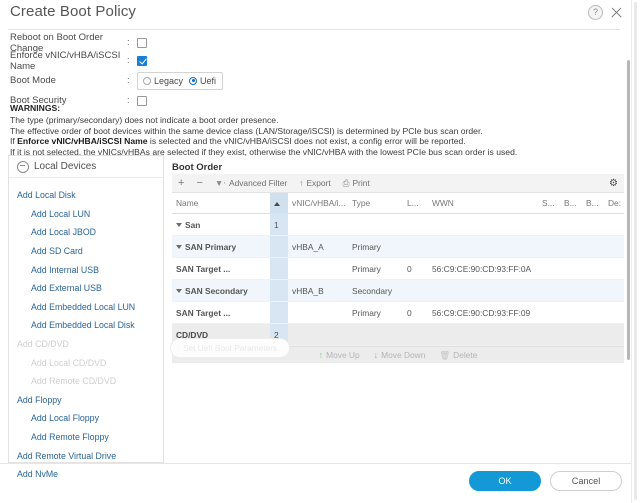 This screenshot has width=640, height=503. I want to click on advanced-filter-button: ▼‧ Advanced Filter, so click(251, 183).